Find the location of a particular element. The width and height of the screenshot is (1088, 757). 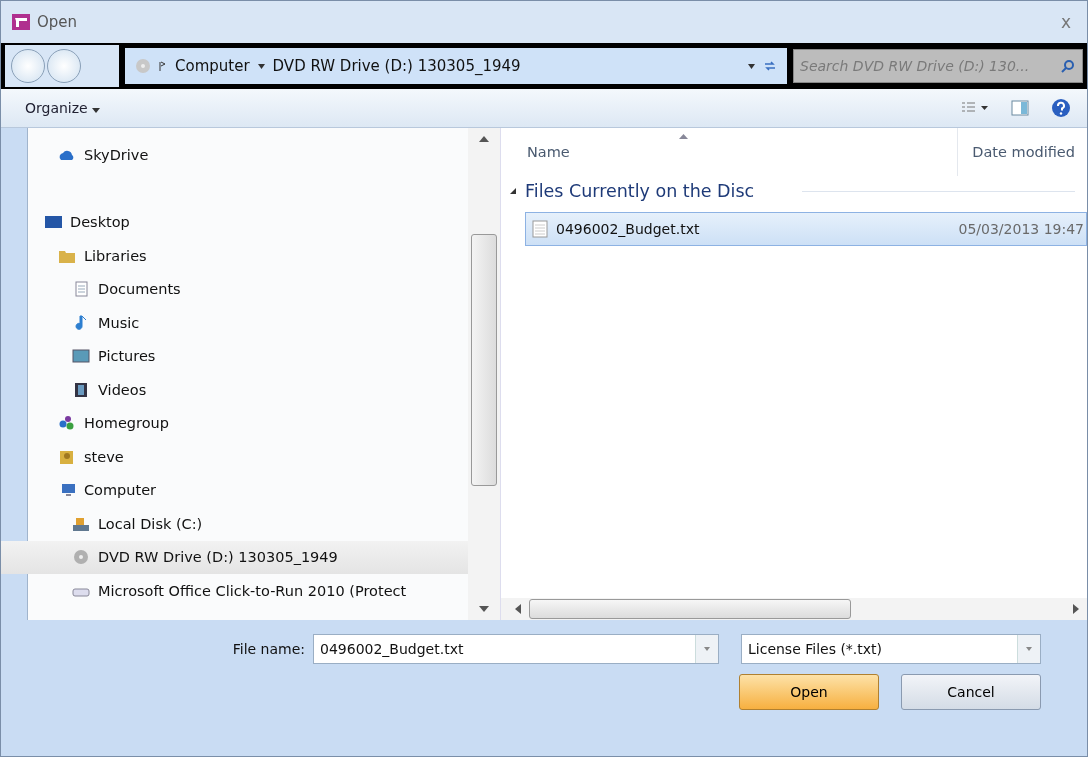

organize-button: Organize is located at coordinates (63, 108).